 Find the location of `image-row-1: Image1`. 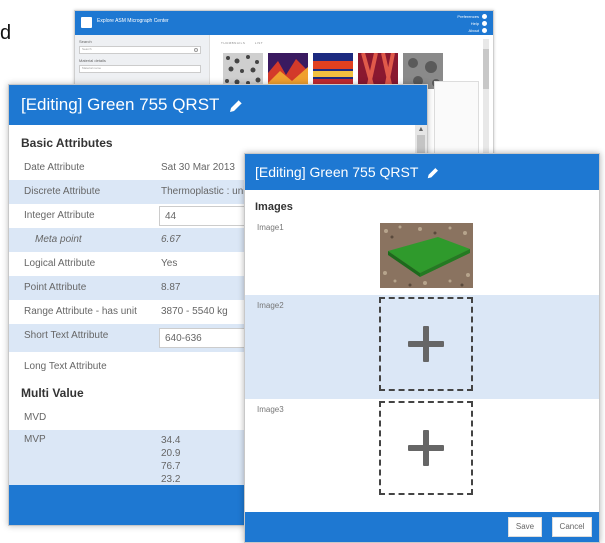

image-row-1: Image1 is located at coordinates (422, 258).